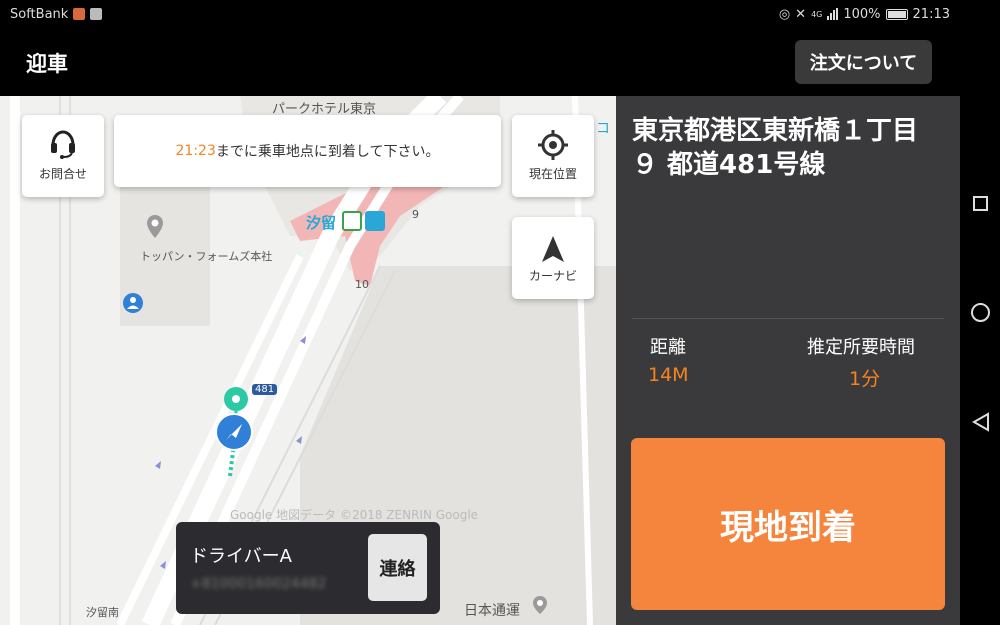 The height and width of the screenshot is (625, 1000). Describe the element at coordinates (863, 62) in the screenshot. I see `order-info-button: 注文について` at that location.